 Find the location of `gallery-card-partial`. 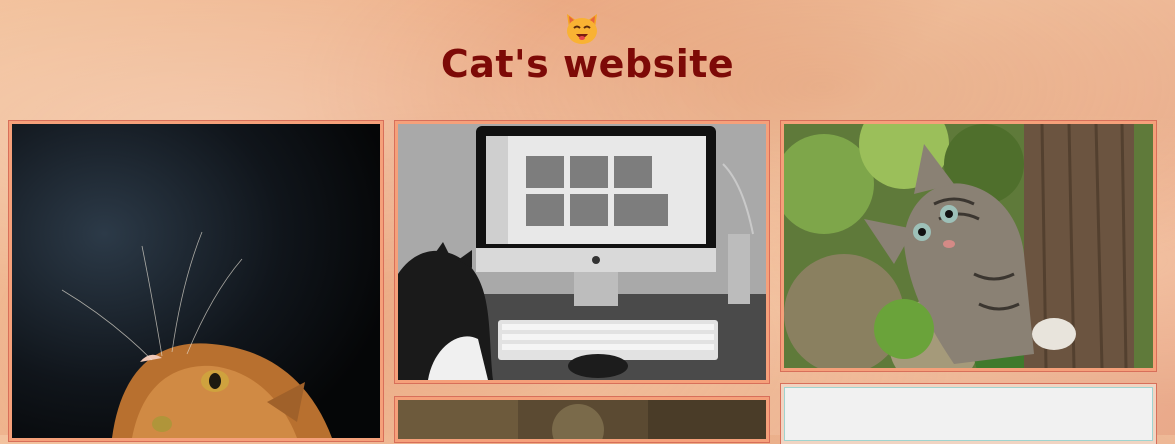

gallery-card-partial is located at coordinates (582, 419).